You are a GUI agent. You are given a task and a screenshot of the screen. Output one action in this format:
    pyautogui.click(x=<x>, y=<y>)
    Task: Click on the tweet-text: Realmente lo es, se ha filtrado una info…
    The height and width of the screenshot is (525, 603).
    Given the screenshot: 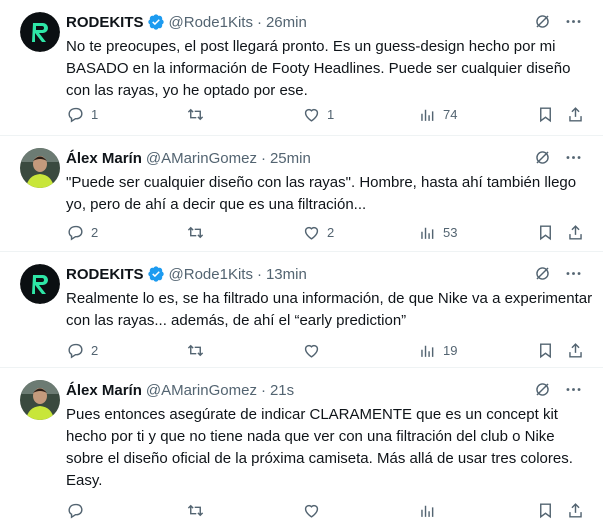 What is the action you would take?
    pyautogui.click(x=329, y=309)
    